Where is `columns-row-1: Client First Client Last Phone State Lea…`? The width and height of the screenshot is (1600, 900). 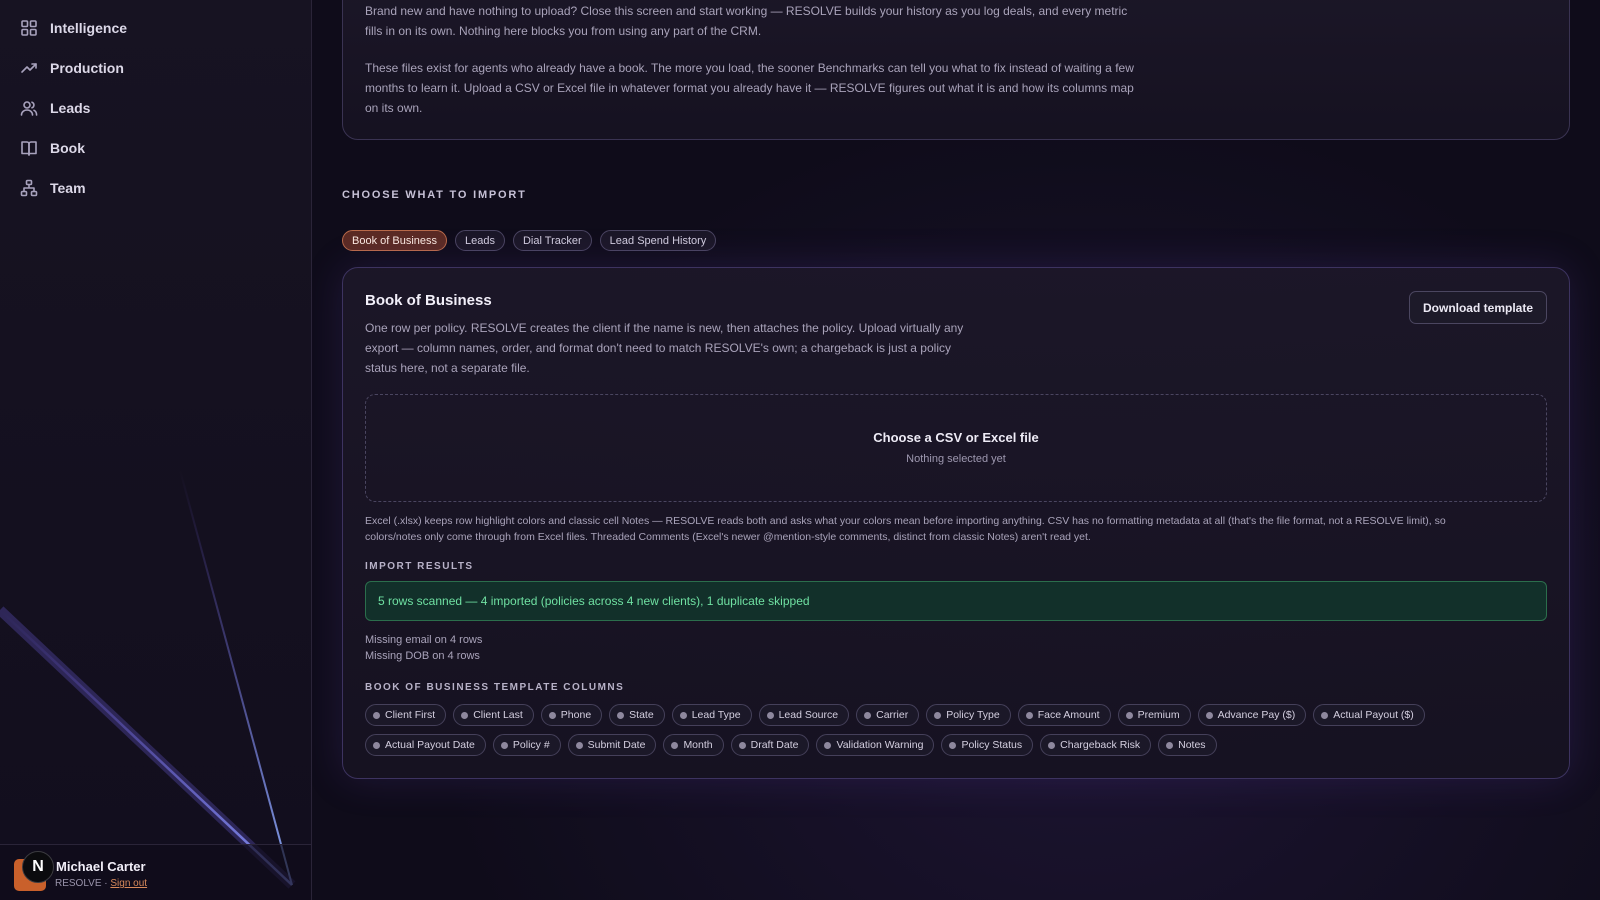
columns-row-1: Client First Client Last Phone State Lea… is located at coordinates (960, 715).